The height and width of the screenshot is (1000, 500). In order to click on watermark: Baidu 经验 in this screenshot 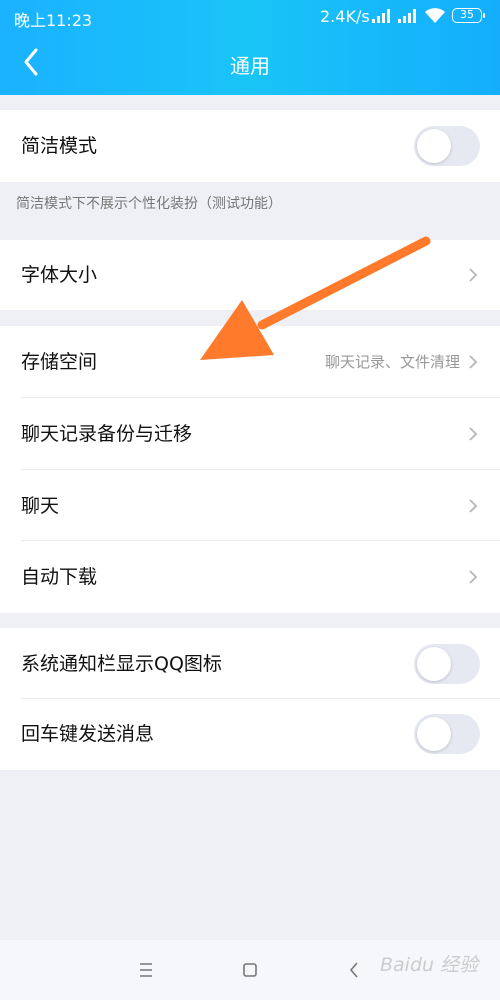, I will do `click(429, 965)`.